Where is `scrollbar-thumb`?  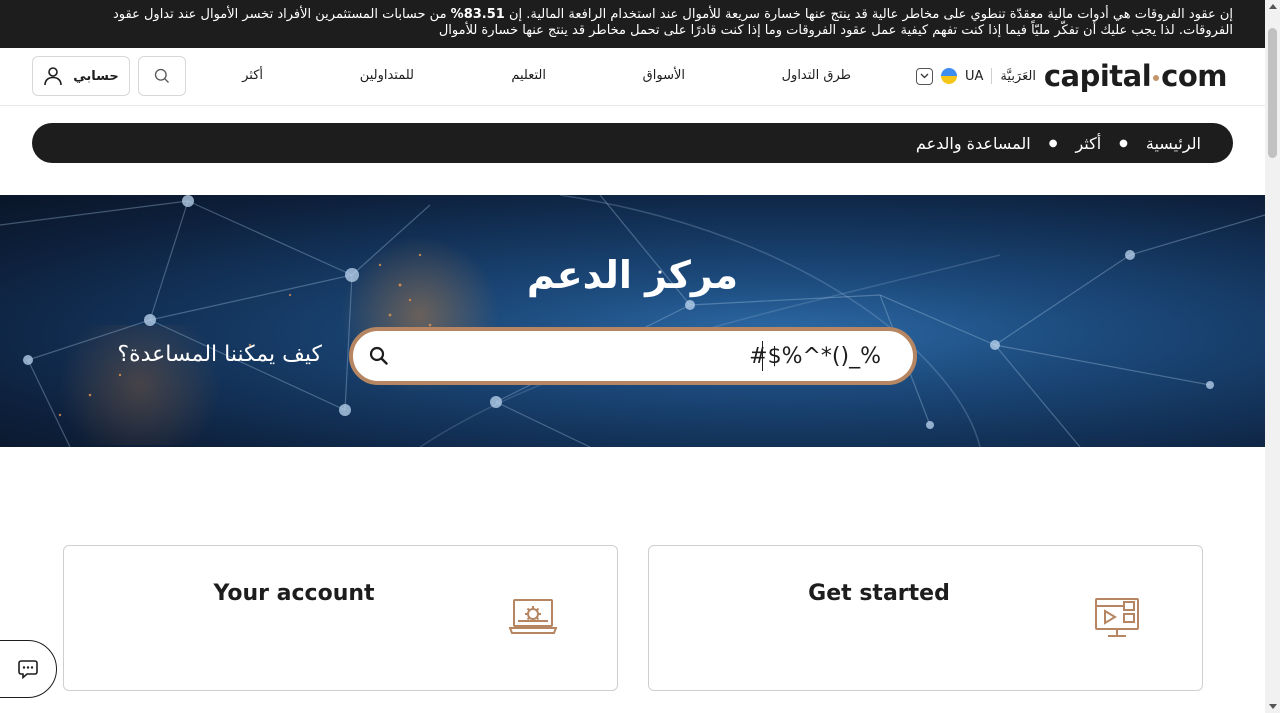
scrollbar-thumb is located at coordinates (1272, 93).